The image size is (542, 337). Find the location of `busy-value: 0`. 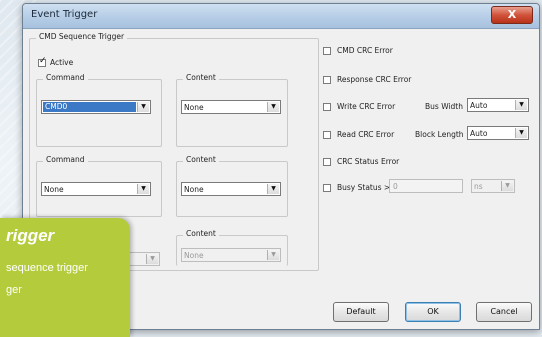

busy-value: 0 is located at coordinates (395, 186).